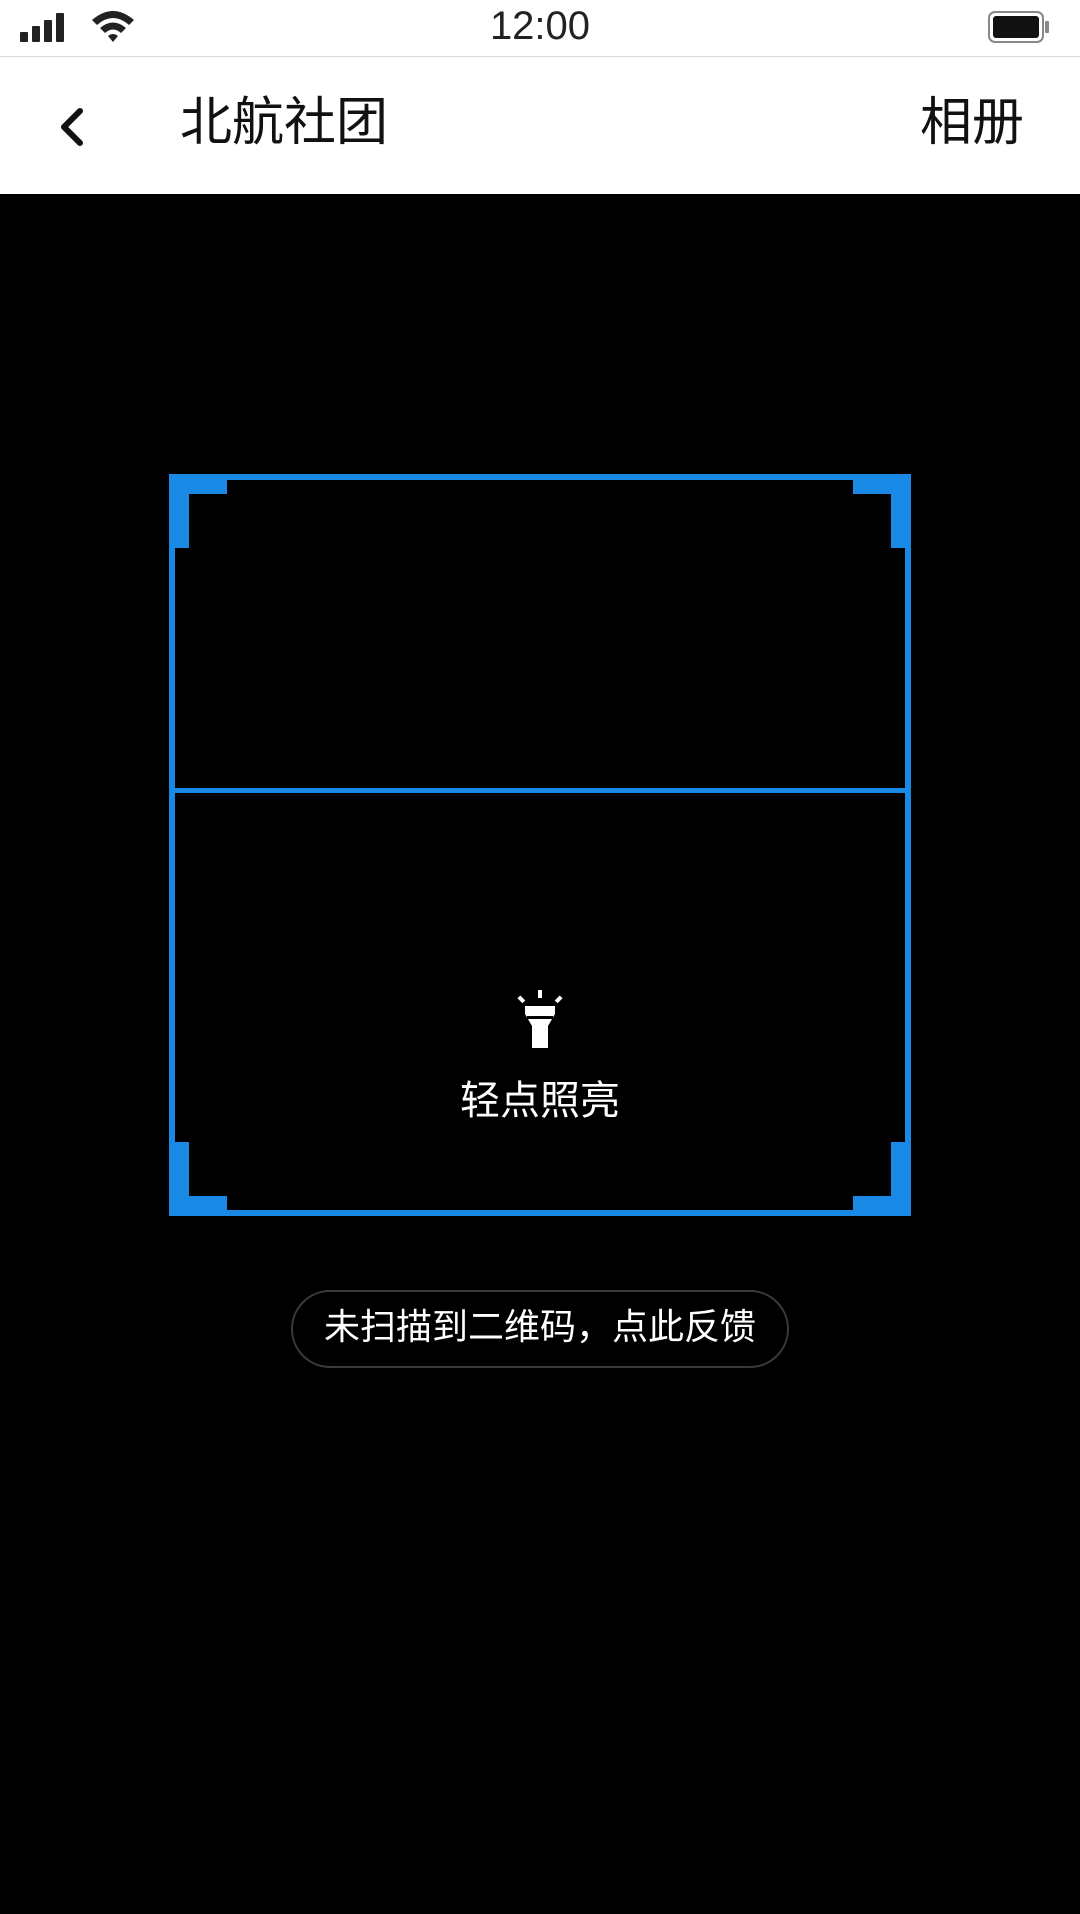 The width and height of the screenshot is (1080, 1914). I want to click on album-button: 相册, so click(972, 123).